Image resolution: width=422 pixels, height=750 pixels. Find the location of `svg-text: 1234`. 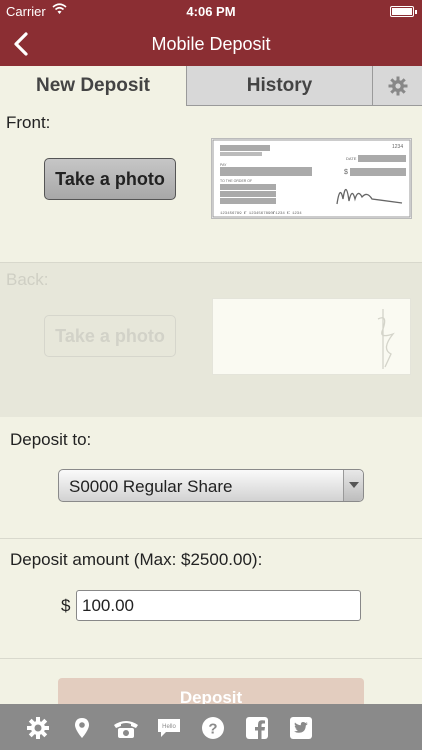

svg-text: 1234 is located at coordinates (397, 147).